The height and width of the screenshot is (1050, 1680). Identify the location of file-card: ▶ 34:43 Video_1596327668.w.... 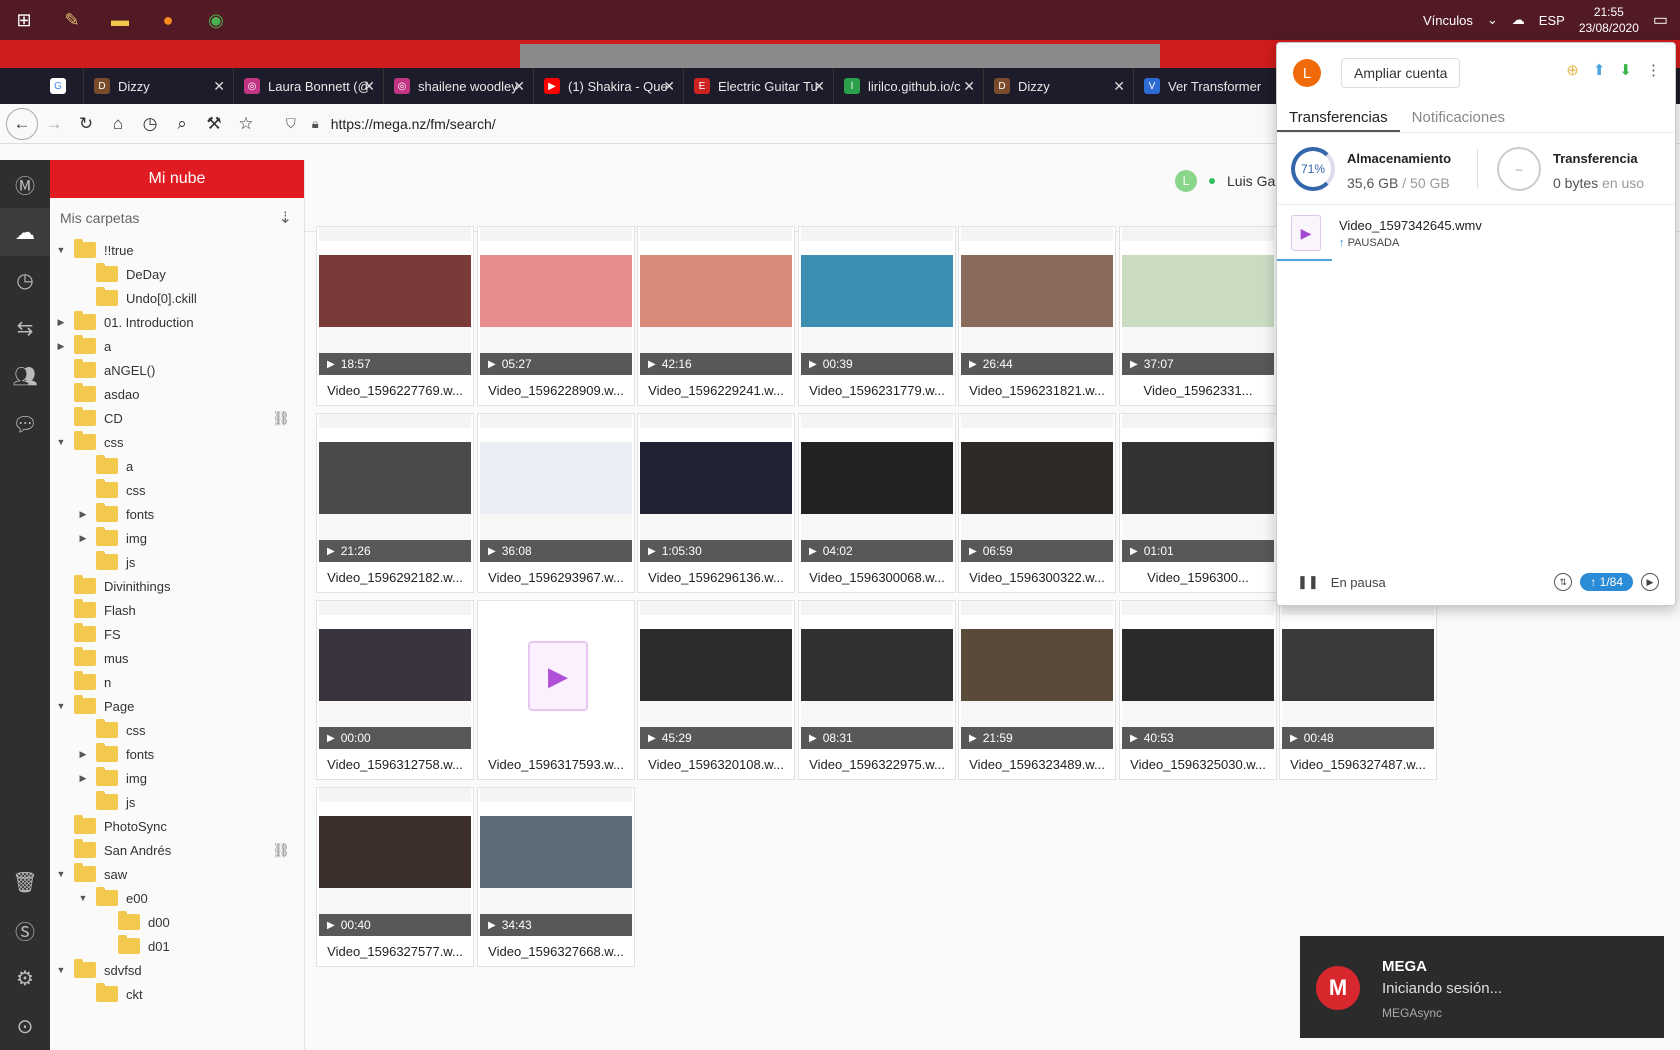
(556, 877).